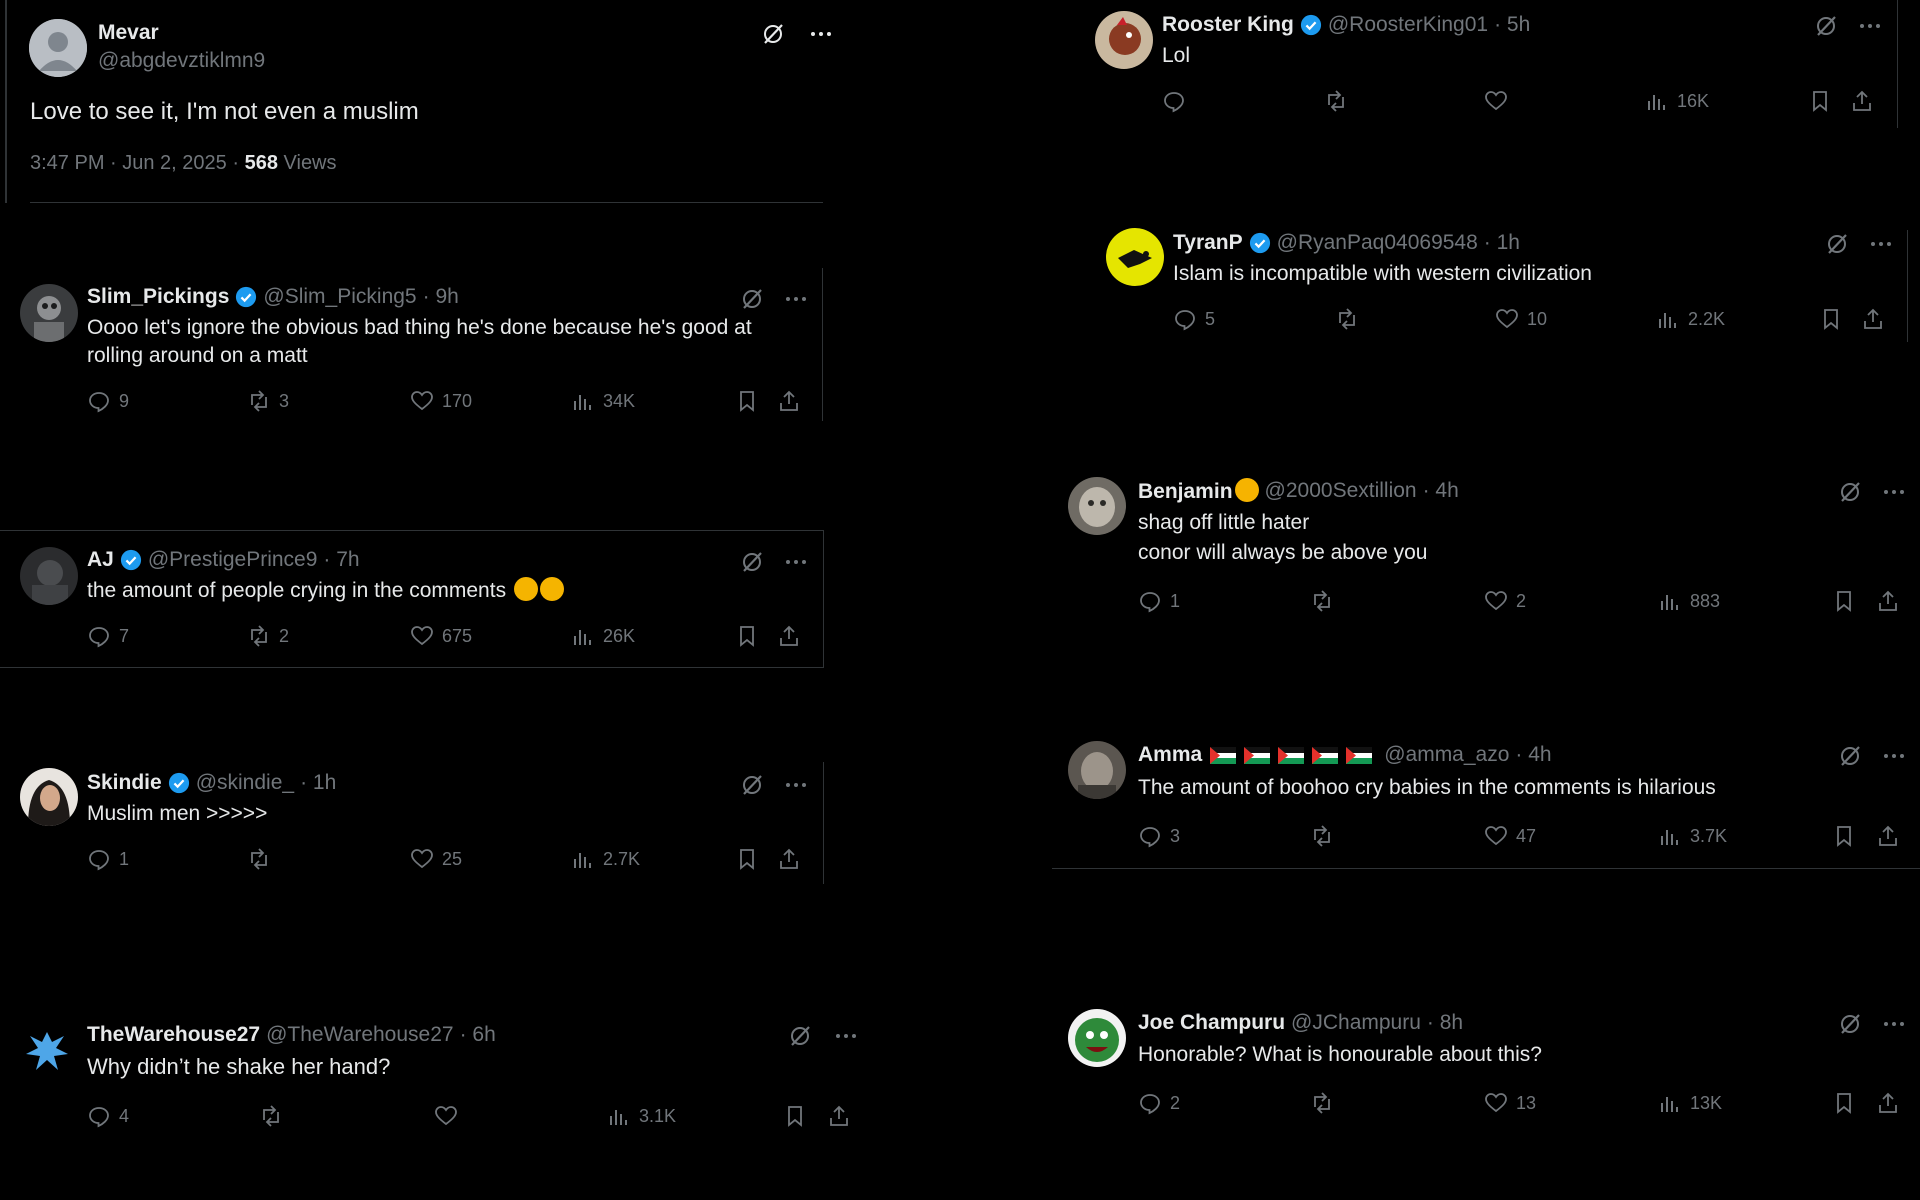 Image resolution: width=1920 pixels, height=1200 pixels. Describe the element at coordinates (605, 859) in the screenshot. I see `views-button: 2.7K` at that location.